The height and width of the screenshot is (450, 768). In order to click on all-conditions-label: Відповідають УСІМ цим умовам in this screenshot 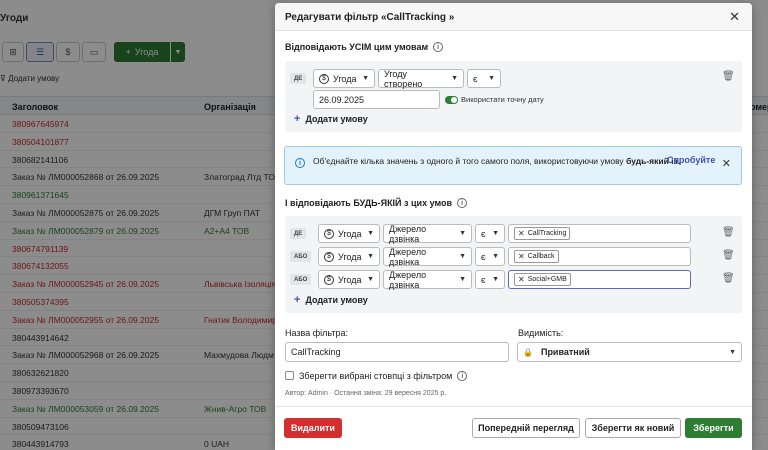, I will do `click(357, 47)`.